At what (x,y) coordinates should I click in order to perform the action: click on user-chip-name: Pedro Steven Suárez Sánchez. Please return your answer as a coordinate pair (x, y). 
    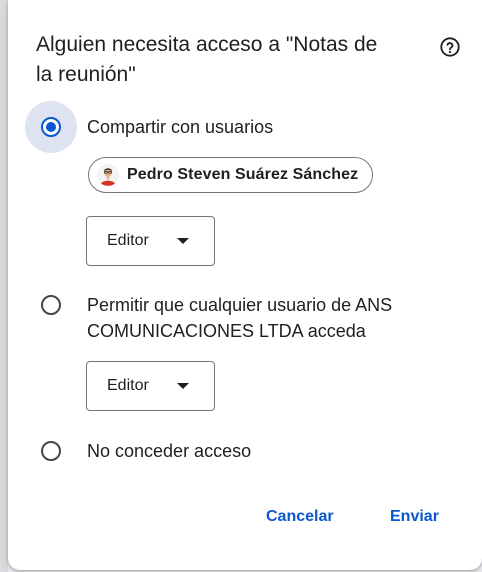
    Looking at the image, I should click on (243, 174).